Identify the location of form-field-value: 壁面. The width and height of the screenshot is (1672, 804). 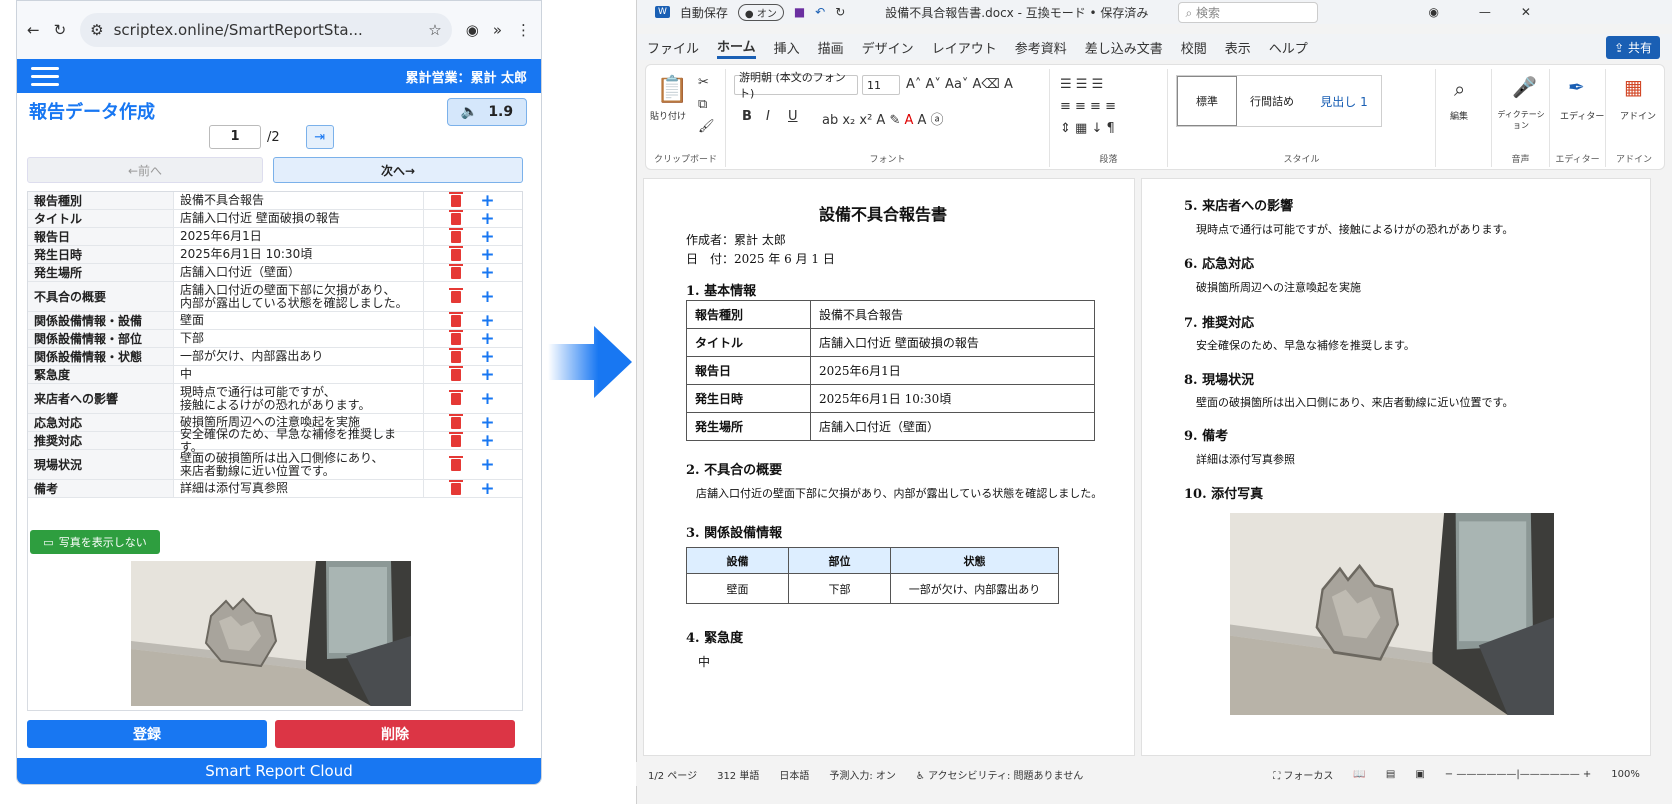
(299, 320).